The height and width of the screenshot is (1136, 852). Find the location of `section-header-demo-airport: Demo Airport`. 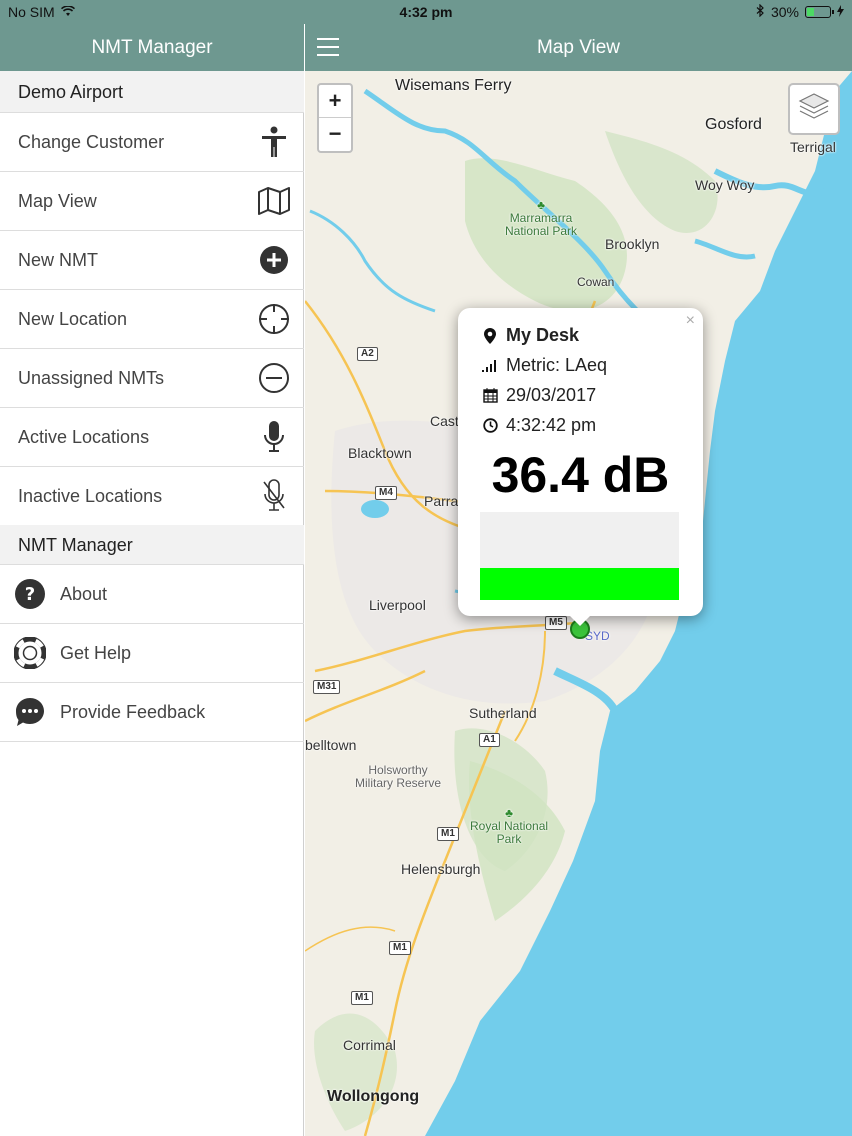

section-header-demo-airport: Demo Airport is located at coordinates (152, 92).